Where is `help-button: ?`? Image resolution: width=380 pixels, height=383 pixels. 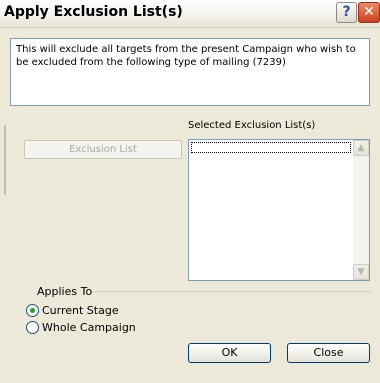
help-button: ? is located at coordinates (346, 12).